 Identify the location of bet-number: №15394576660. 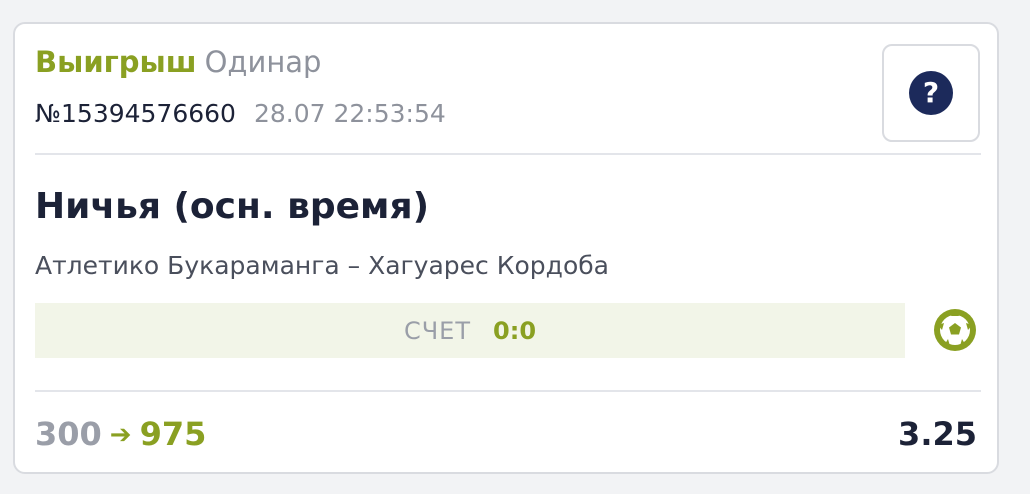
(135, 113).